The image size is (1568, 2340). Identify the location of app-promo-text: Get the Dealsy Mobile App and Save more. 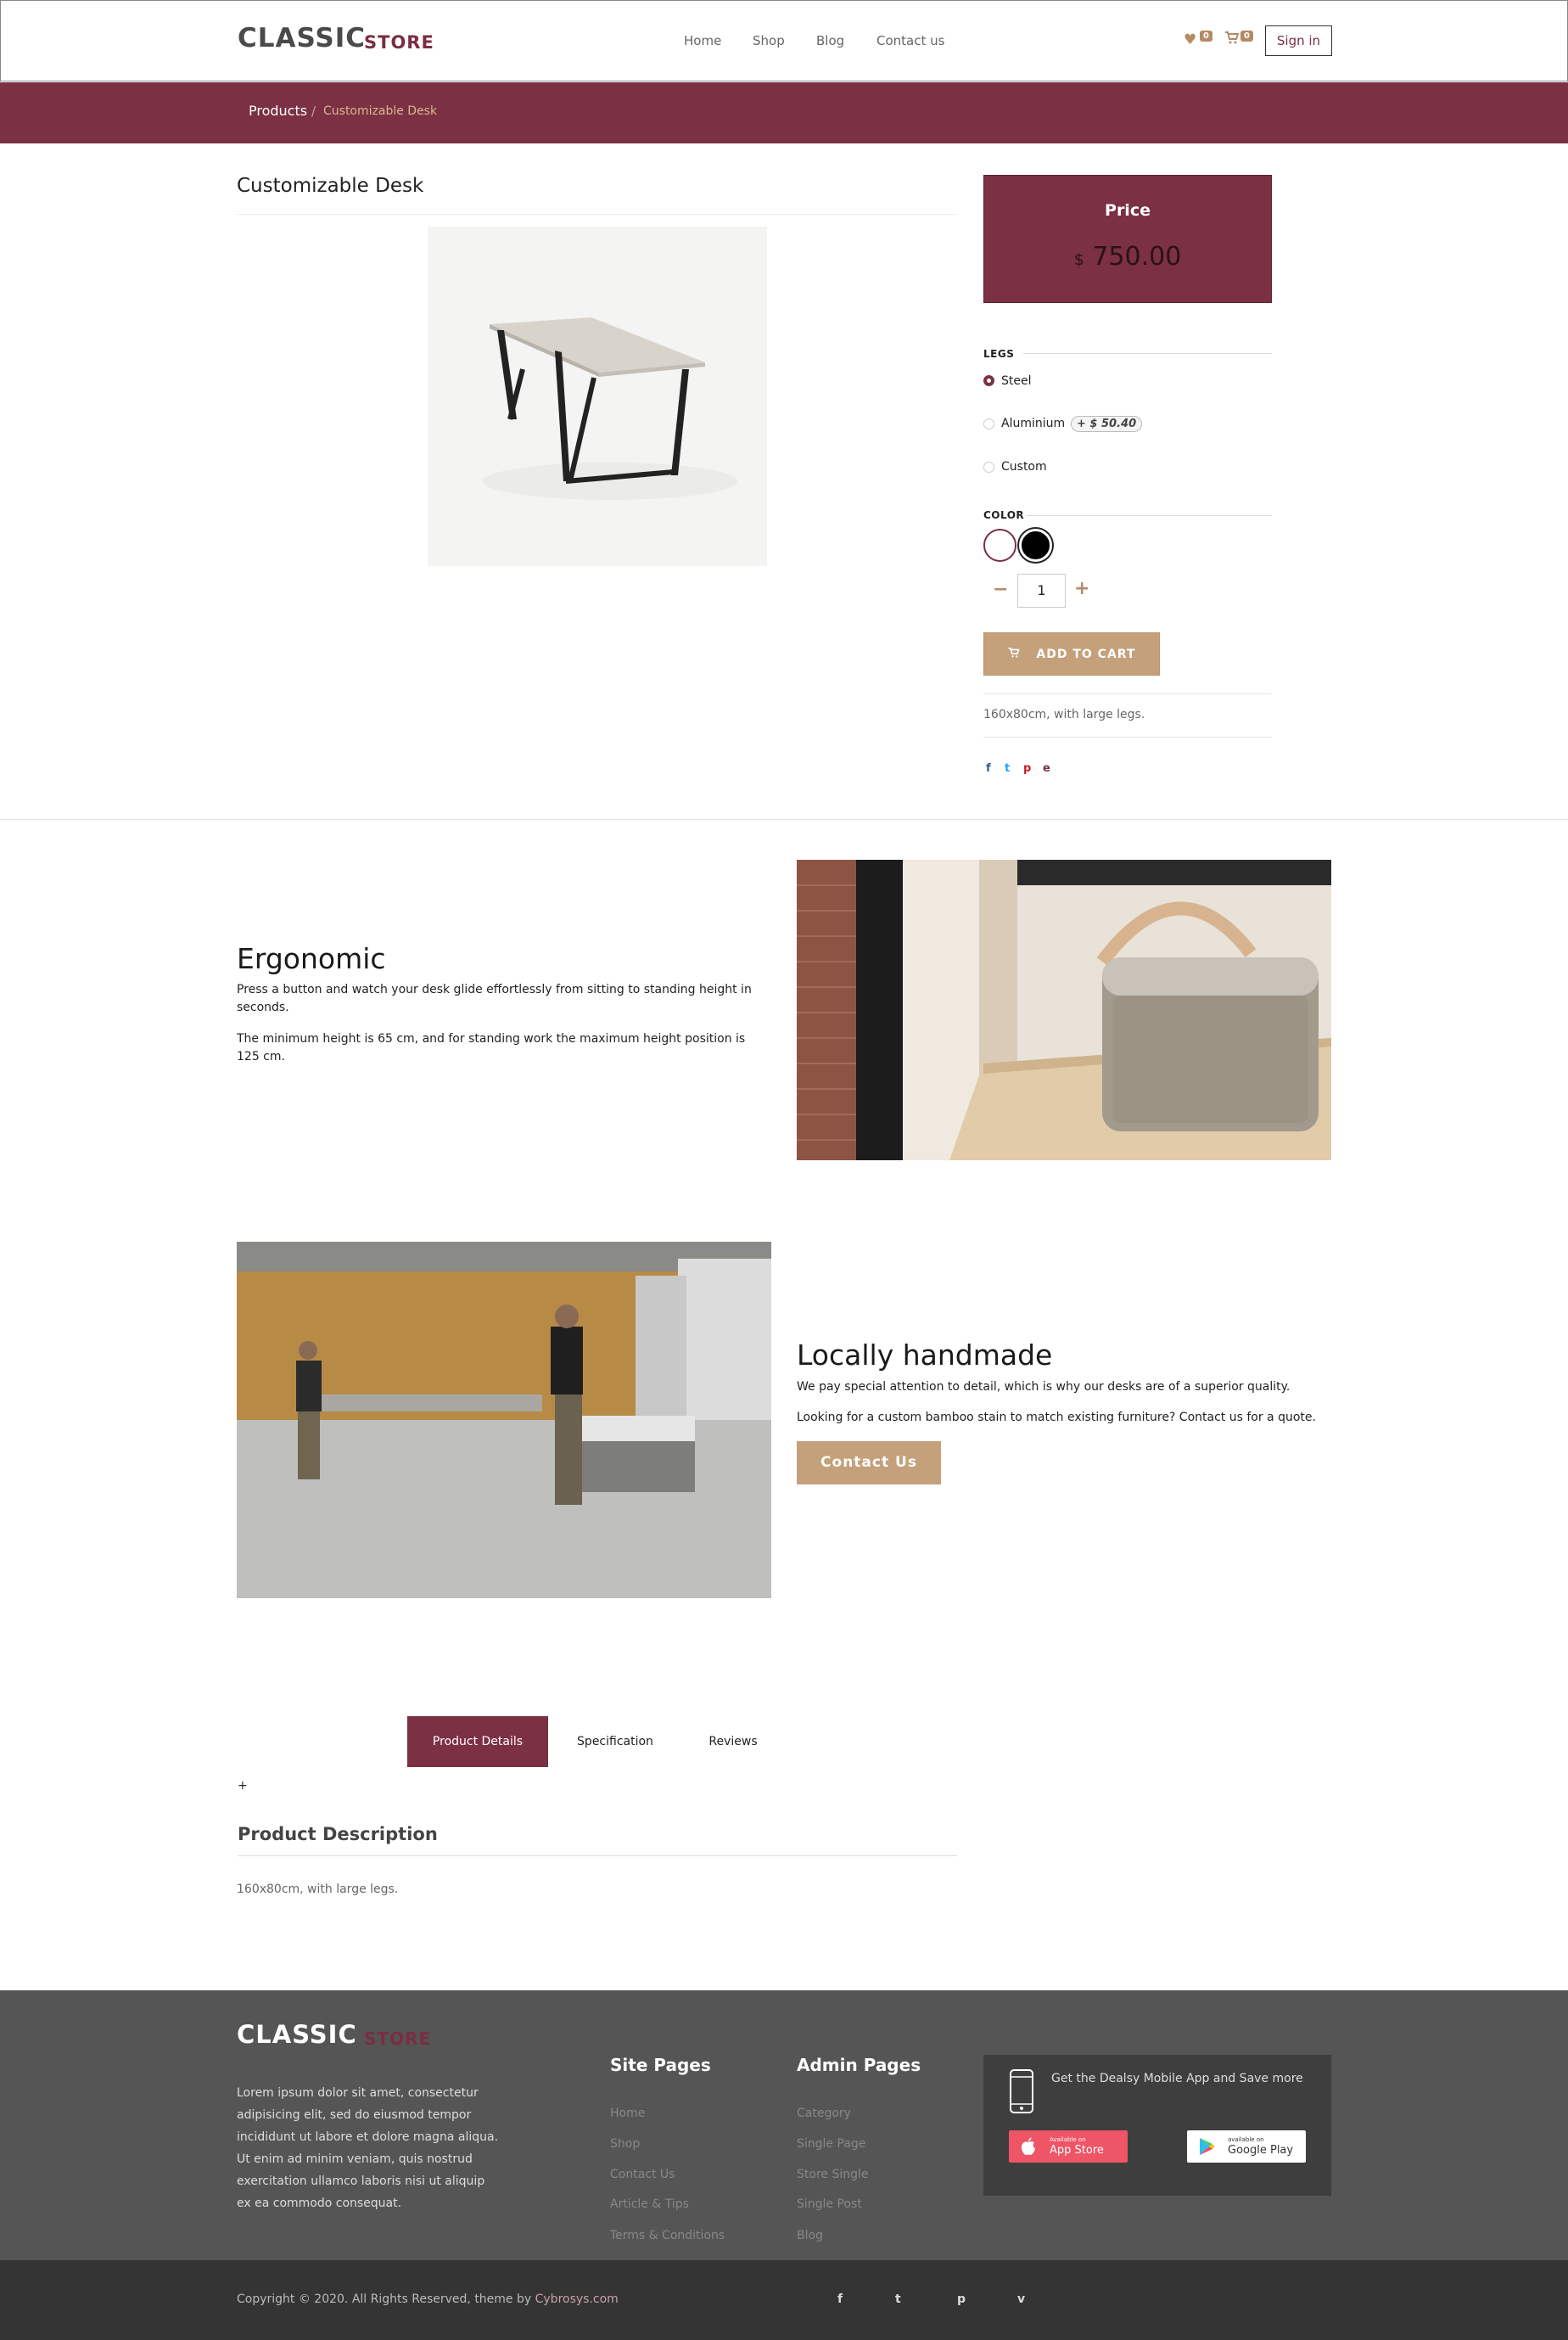
(1177, 2078).